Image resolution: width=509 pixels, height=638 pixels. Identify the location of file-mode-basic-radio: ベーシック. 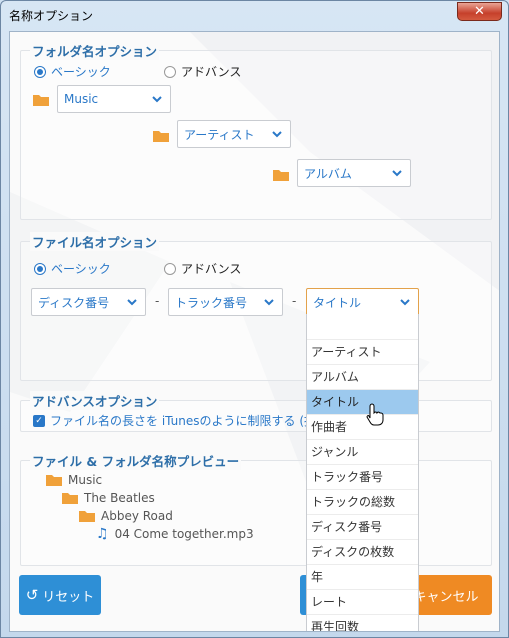
(72, 268).